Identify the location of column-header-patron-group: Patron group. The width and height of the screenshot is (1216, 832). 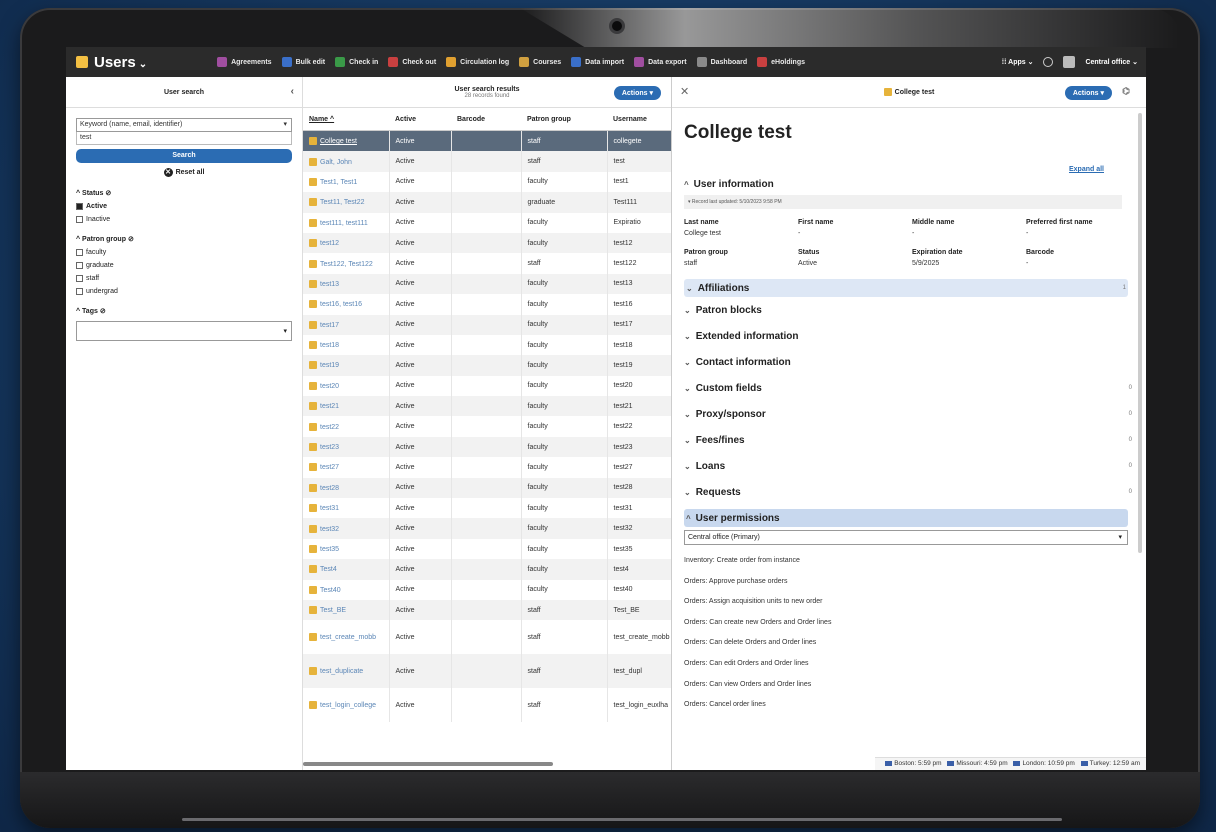
(564, 119).